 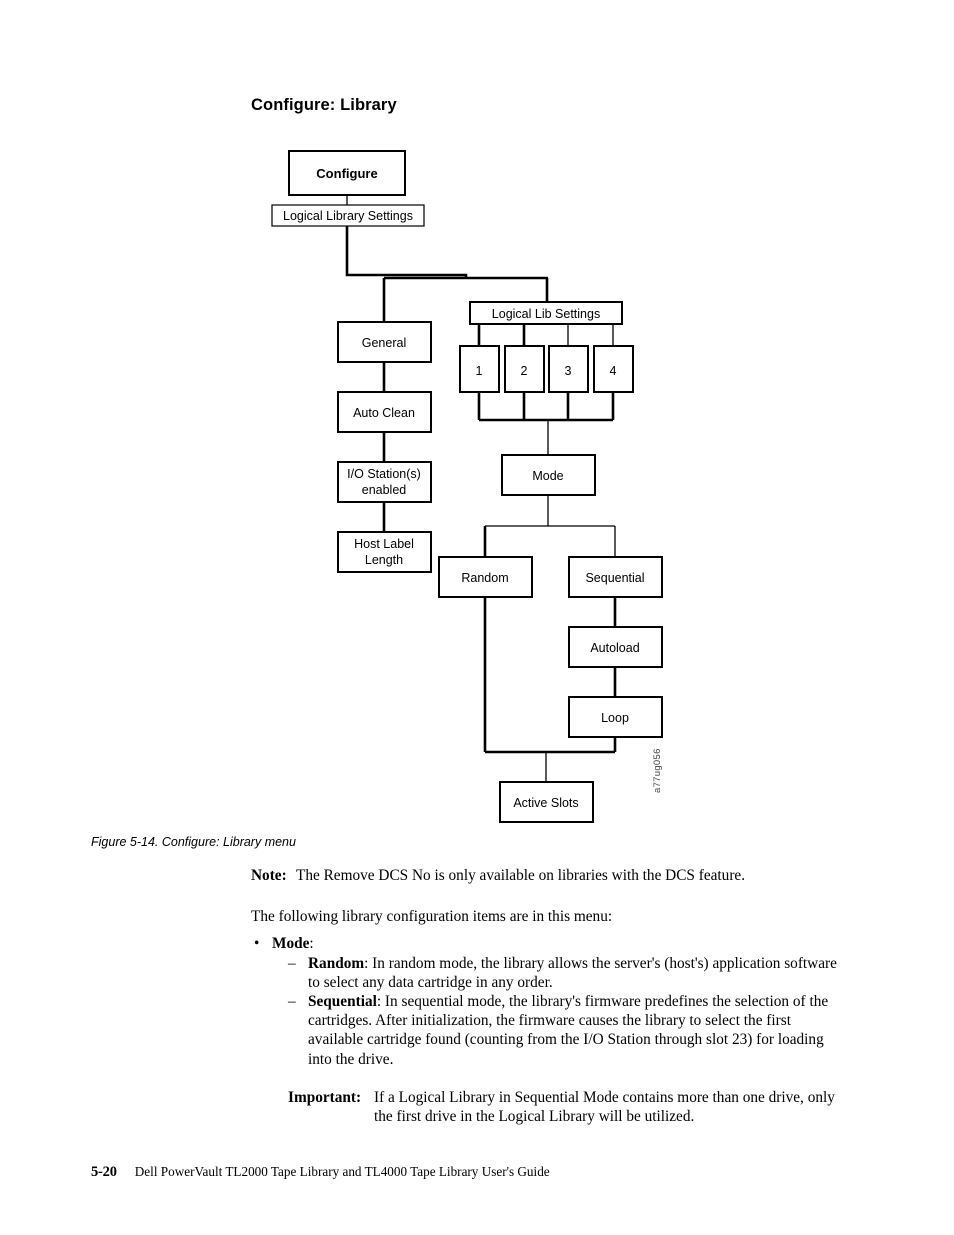 I want to click on node-sequential: Sequential, so click(x=615, y=577).